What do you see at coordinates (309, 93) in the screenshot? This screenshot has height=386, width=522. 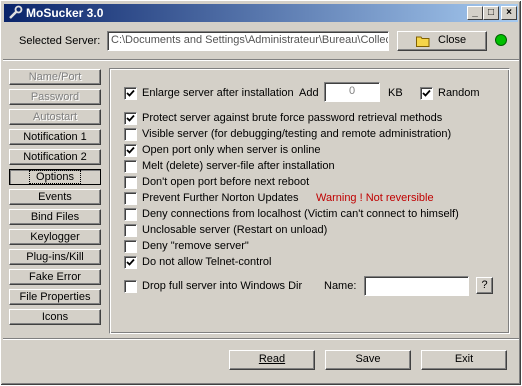 I see `add-label: Add` at bounding box center [309, 93].